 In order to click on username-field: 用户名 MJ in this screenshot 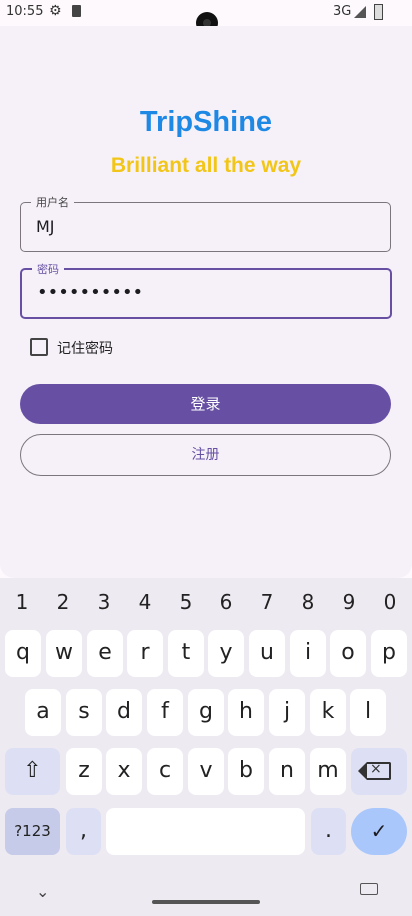, I will do `click(205, 223)`.